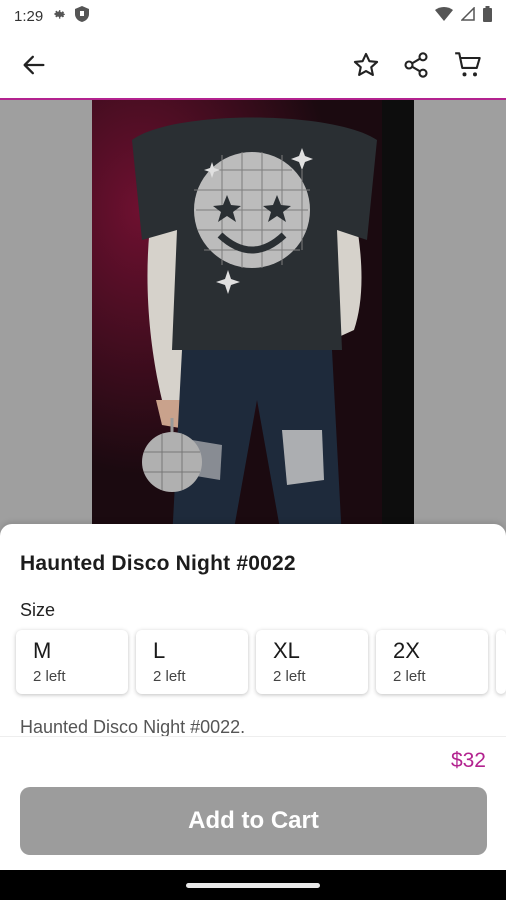  I want to click on shield-icon, so click(82, 16).